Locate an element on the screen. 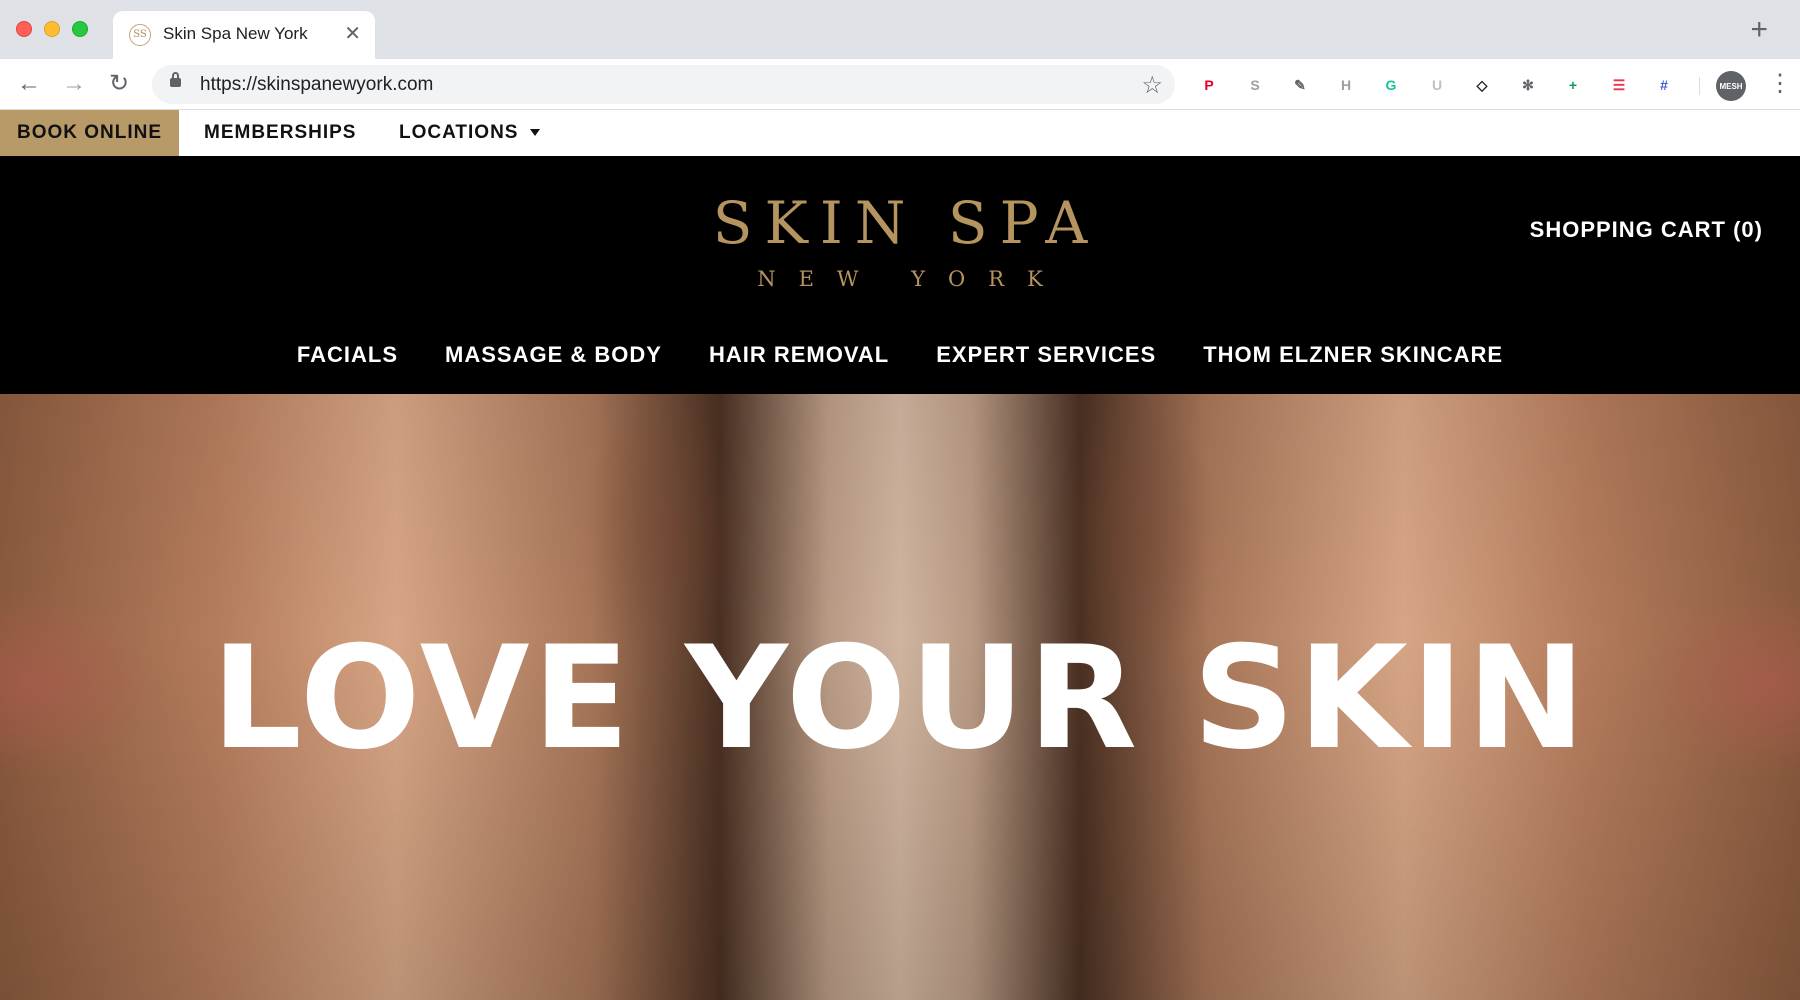 The height and width of the screenshot is (1000, 1800). frame-icon: # is located at coordinates (1664, 85).